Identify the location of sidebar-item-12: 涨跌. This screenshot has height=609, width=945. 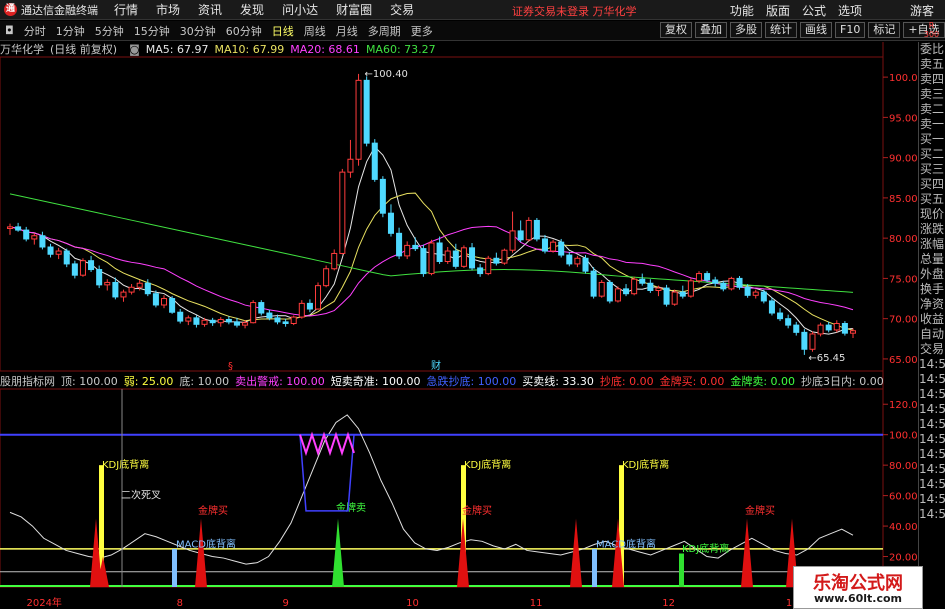
(932, 229).